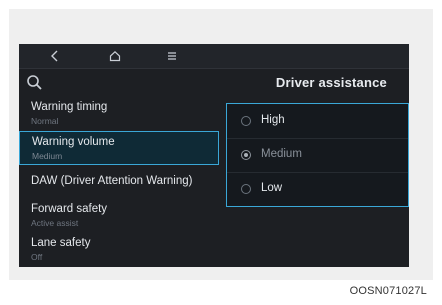  I want to click on menu-item-value: Medium, so click(47, 156).